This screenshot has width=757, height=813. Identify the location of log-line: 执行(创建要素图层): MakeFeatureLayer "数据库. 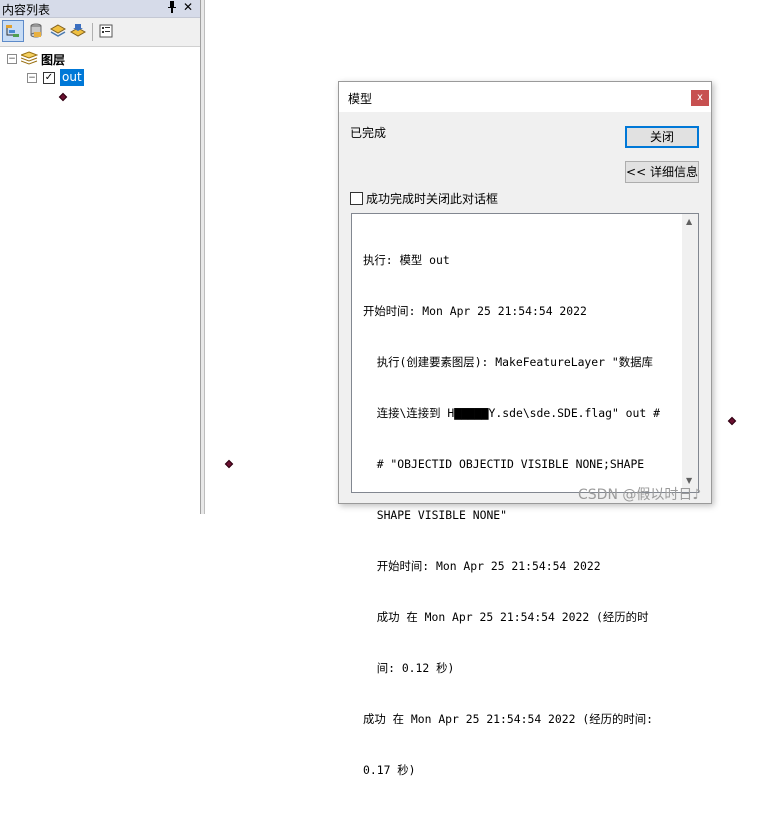
(508, 362).